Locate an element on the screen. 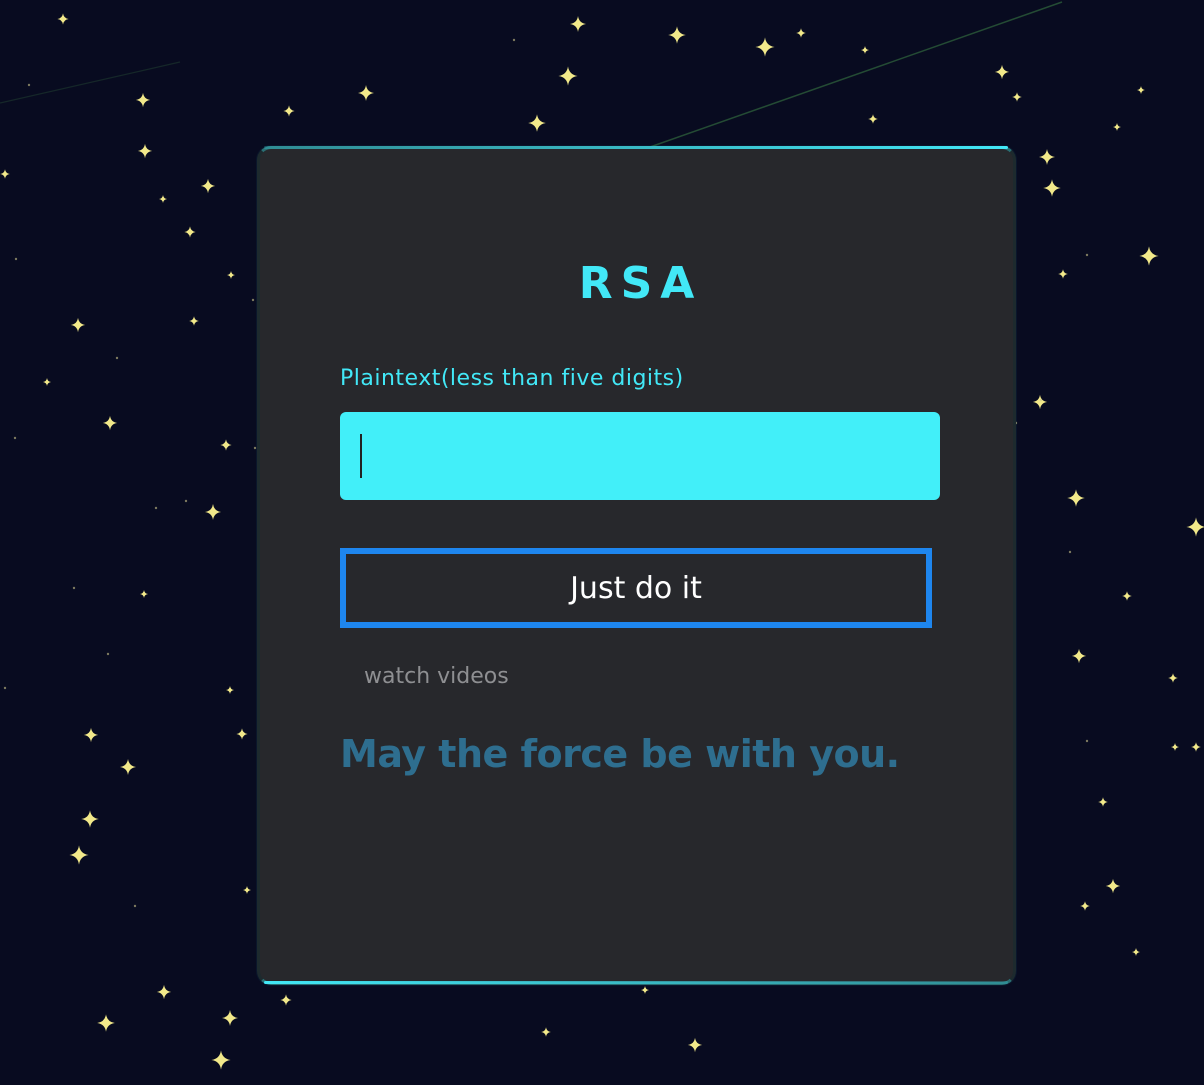  plaintext-input is located at coordinates (640, 456).